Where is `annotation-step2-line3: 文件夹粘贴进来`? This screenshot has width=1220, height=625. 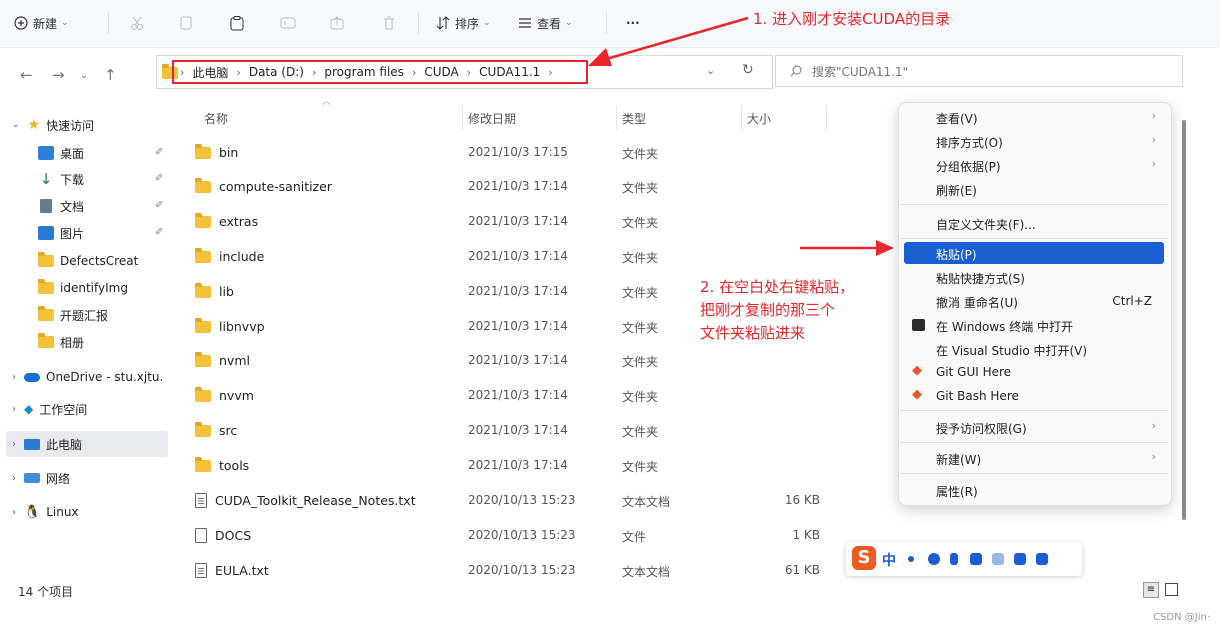
annotation-step2-line3: 文件夹粘贴进来 is located at coordinates (753, 333).